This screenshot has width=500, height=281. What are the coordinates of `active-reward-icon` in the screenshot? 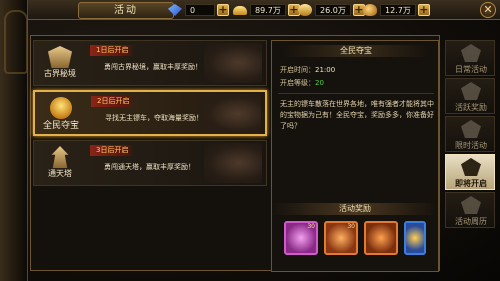 It's located at (471, 91).